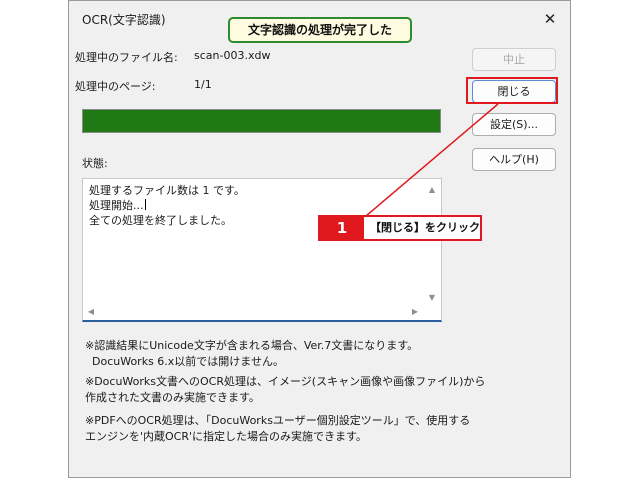 The image size is (640, 480). Describe the element at coordinates (232, 55) in the screenshot. I see `file-name-value: scan-003.xdw` at that location.